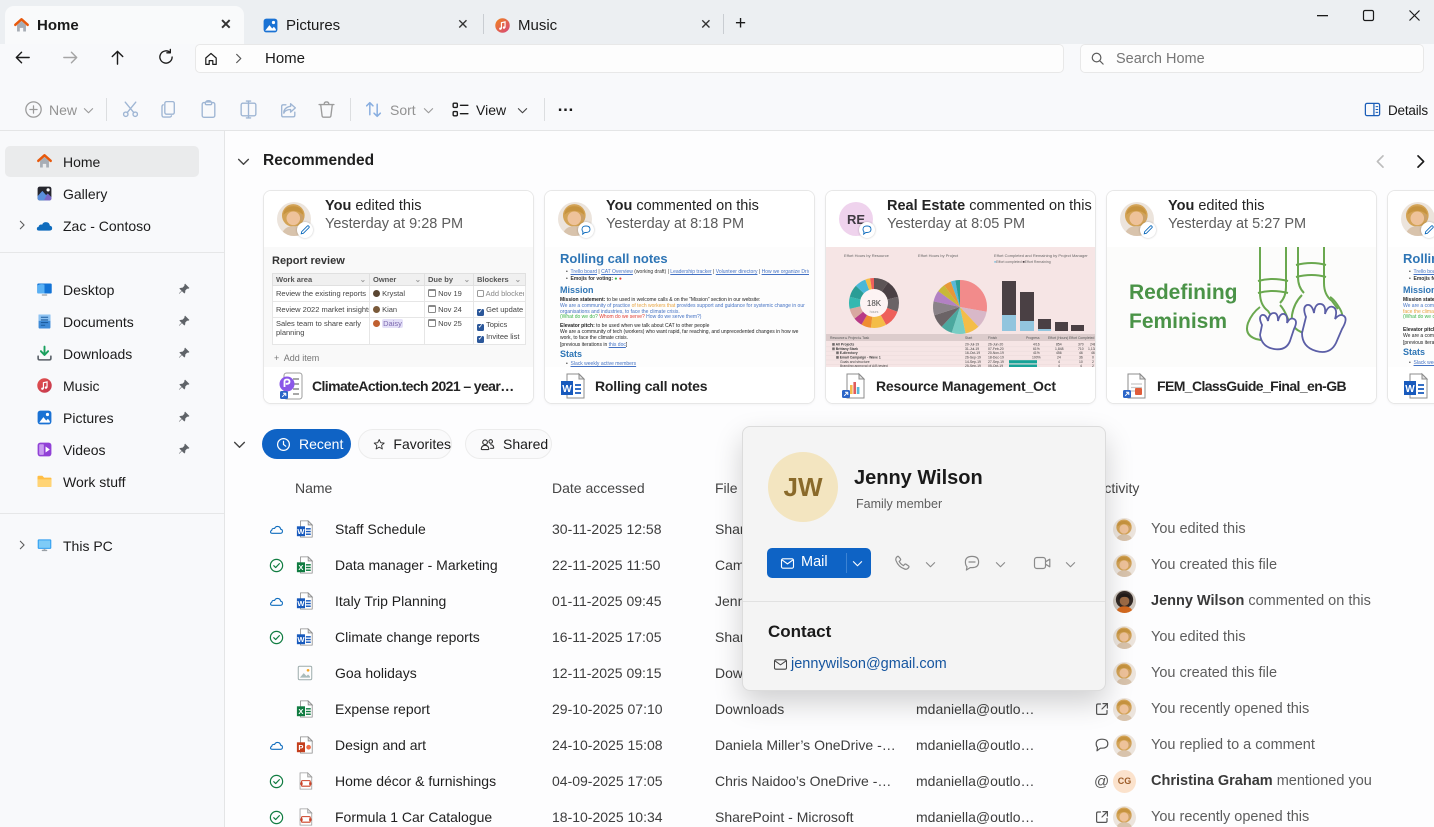 This screenshot has width=1434, height=827. I want to click on svg-text: Finish, so click(992, 338).